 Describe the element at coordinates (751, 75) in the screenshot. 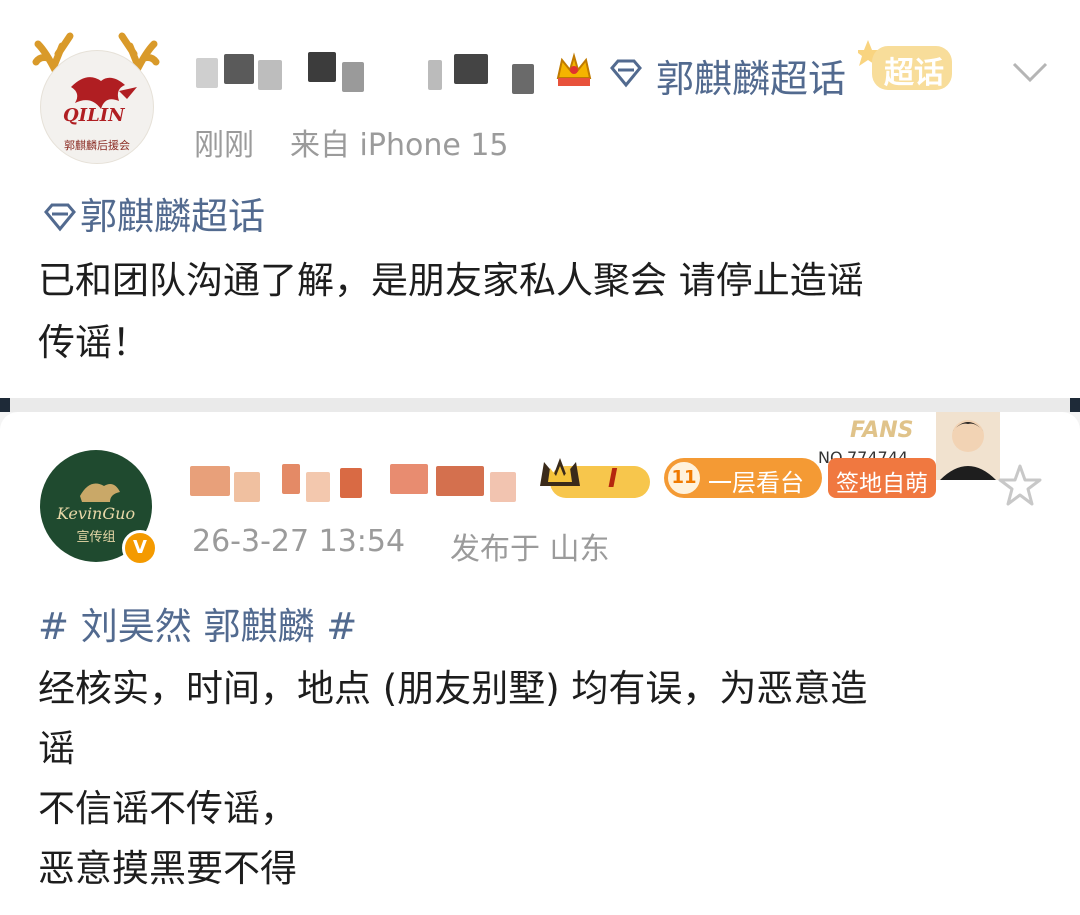

I see `supertopic-link: 郭麒麟超话` at that location.